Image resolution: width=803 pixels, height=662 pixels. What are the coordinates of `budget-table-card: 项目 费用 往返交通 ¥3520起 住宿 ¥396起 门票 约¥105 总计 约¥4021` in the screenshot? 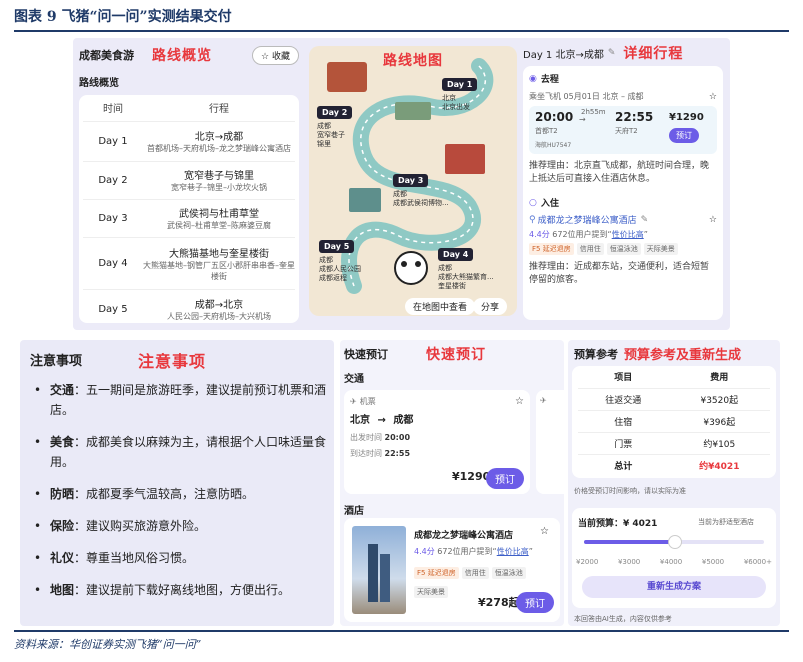 It's located at (674, 422).